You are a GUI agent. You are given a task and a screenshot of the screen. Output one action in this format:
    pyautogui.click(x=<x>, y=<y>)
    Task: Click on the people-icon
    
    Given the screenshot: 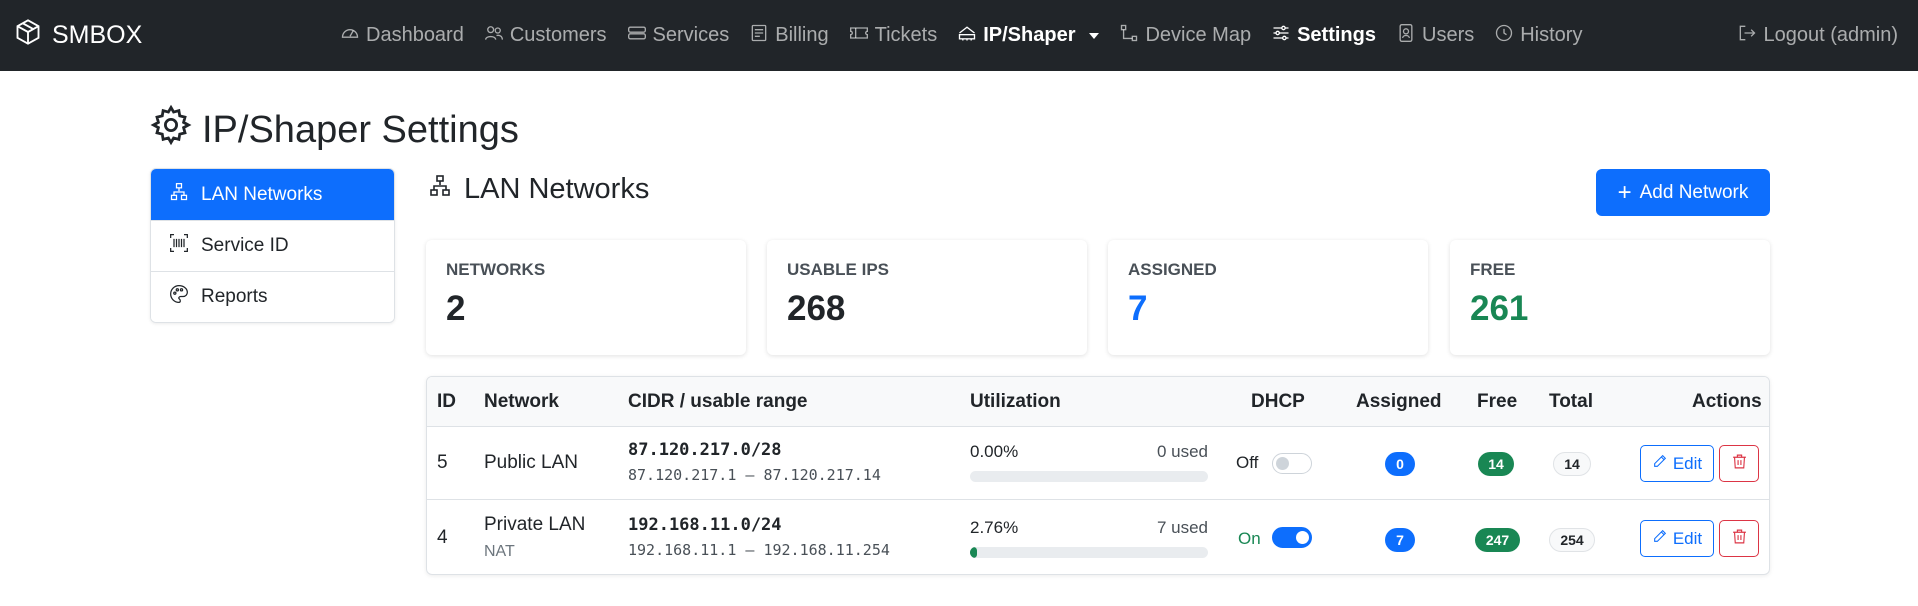 What is the action you would take?
    pyautogui.click(x=494, y=36)
    